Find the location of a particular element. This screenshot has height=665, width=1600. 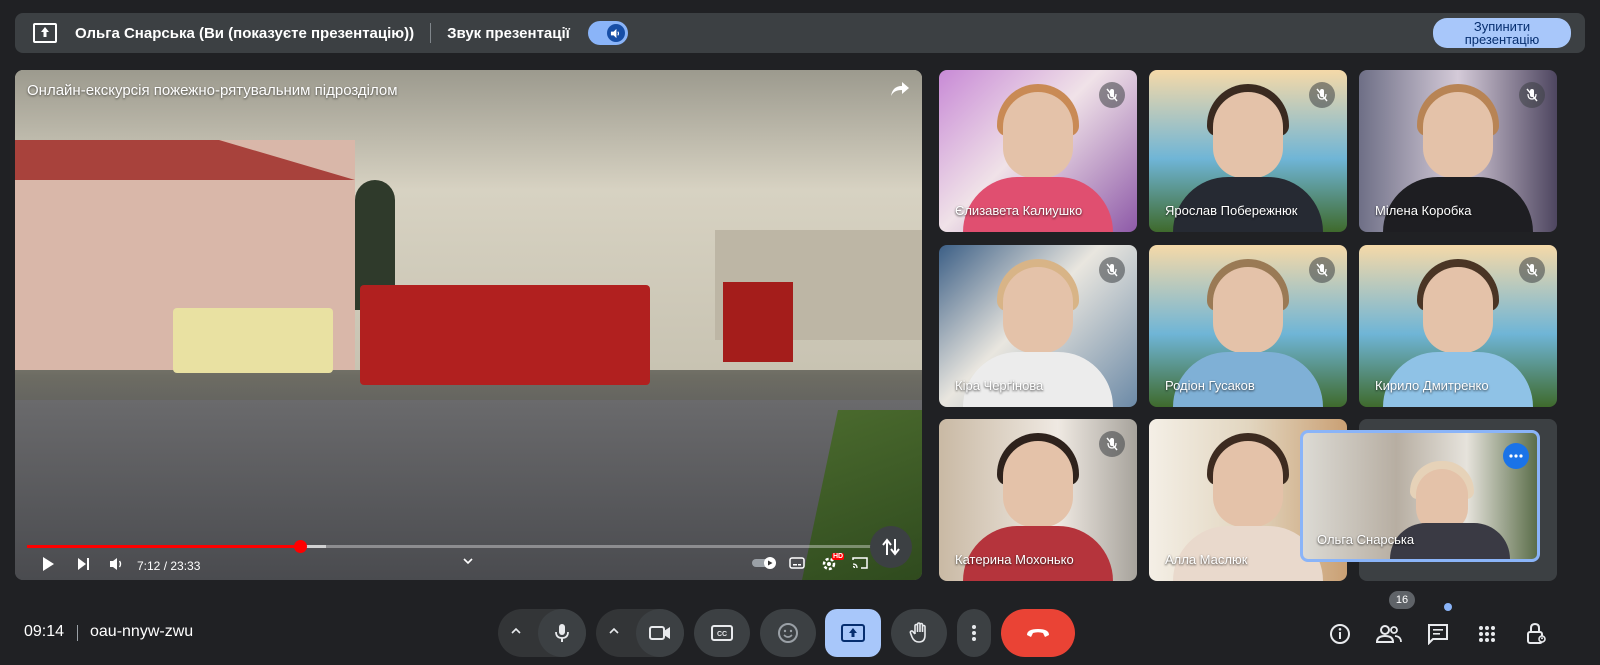

hang-up-icon is located at coordinates (1038, 633).